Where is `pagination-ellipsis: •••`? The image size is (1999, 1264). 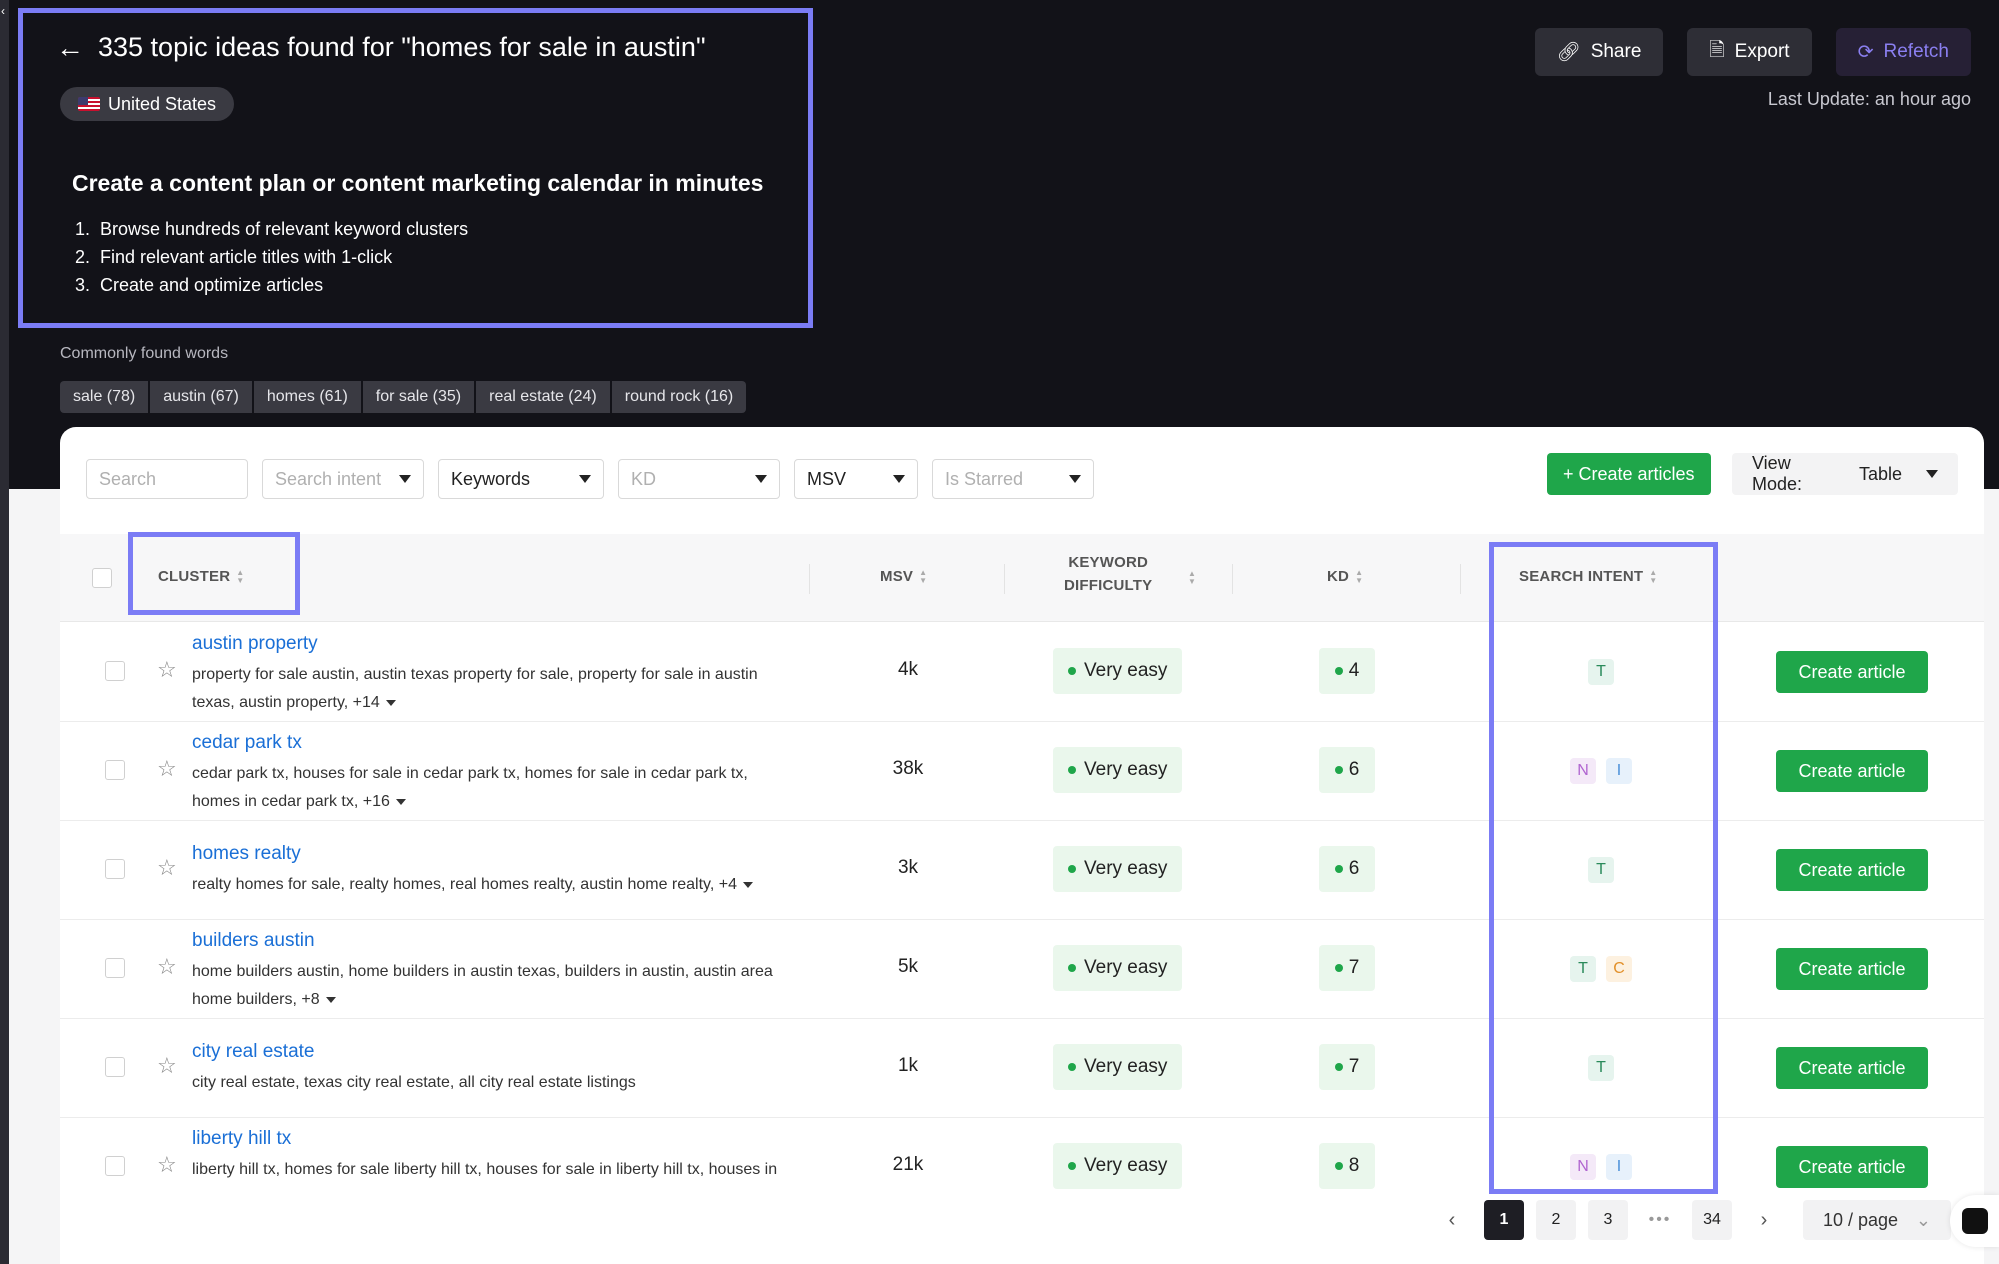
pagination-ellipsis: ••• is located at coordinates (1660, 1220).